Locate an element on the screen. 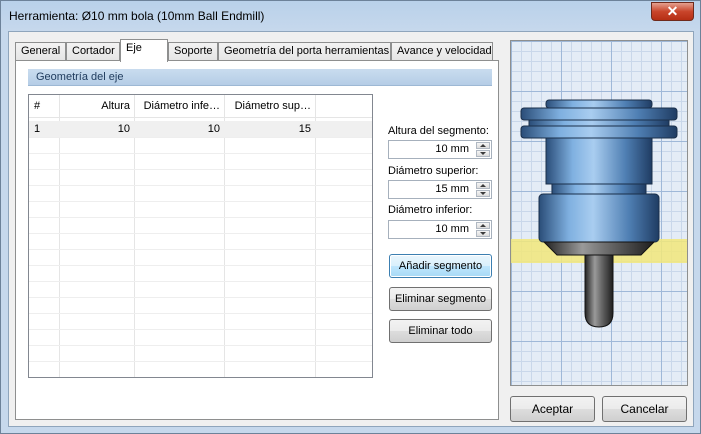  cutter-ball-end is located at coordinates (599, 291).